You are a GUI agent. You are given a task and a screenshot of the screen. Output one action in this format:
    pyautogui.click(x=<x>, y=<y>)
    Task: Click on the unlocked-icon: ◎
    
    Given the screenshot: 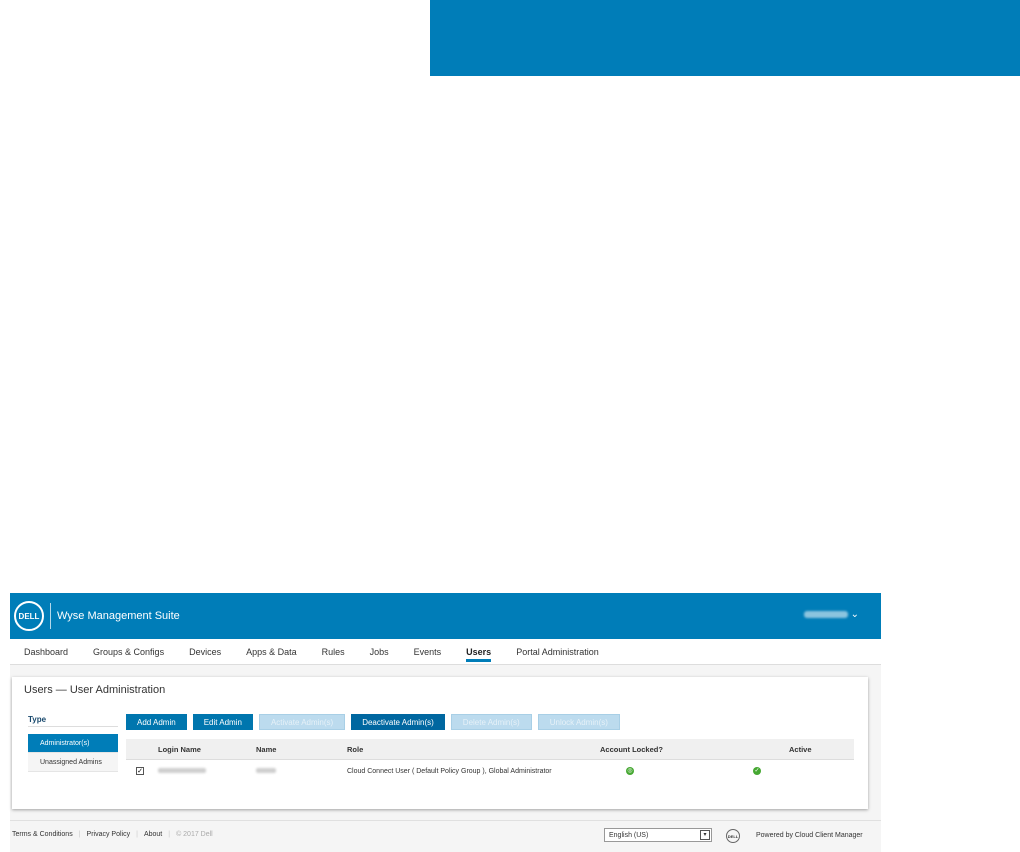 What is the action you would take?
    pyautogui.click(x=630, y=771)
    